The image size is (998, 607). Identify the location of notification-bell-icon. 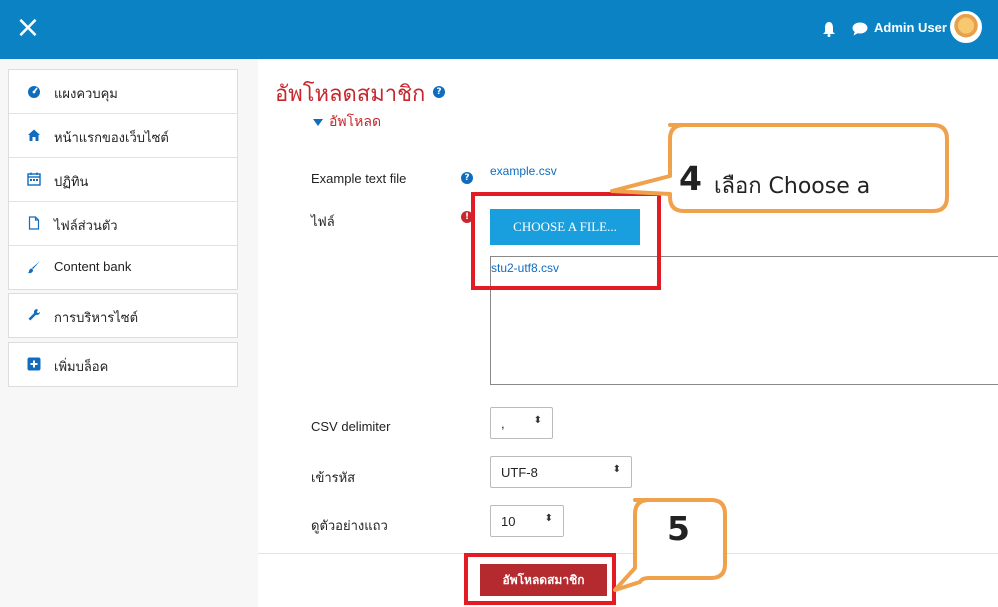
(829, 29).